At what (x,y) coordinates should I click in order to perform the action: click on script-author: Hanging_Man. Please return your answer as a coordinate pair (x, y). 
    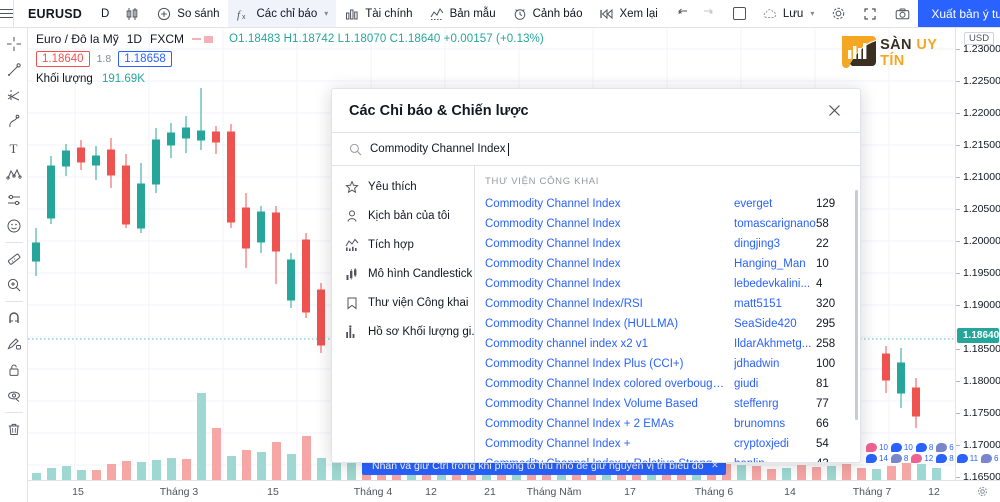
    Looking at the image, I should click on (775, 264).